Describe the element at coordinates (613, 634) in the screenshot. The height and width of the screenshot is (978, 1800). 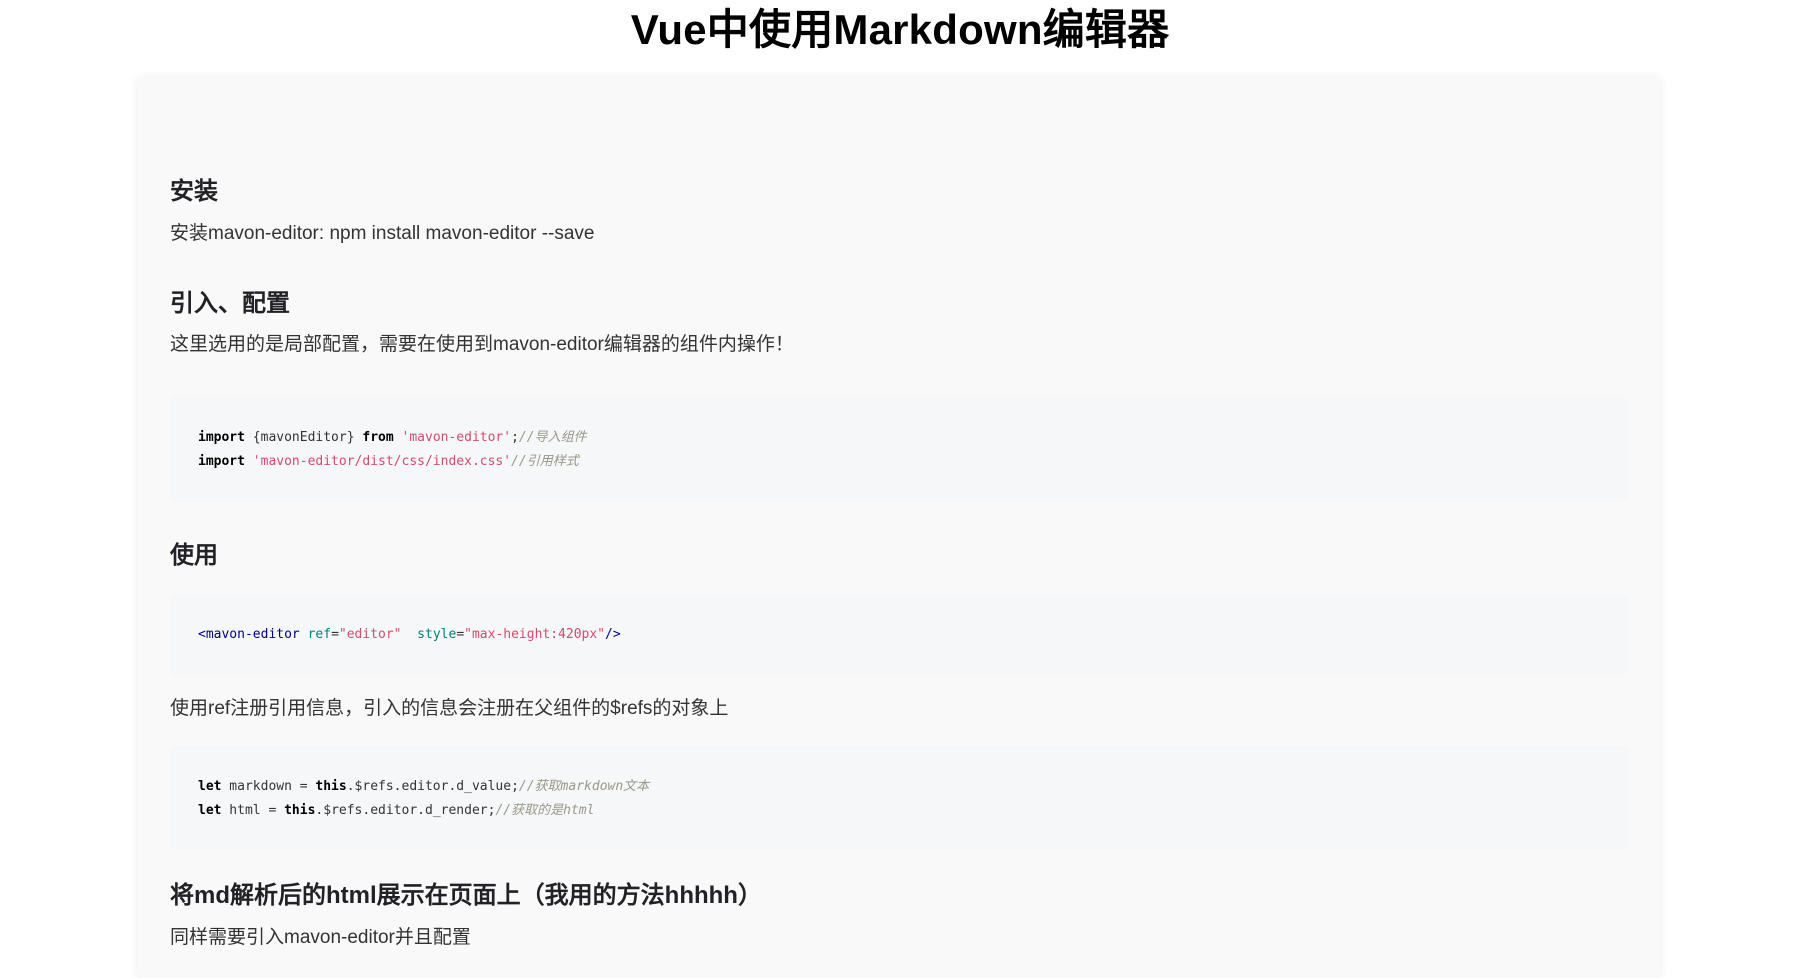
I see `code-tag: />` at that location.